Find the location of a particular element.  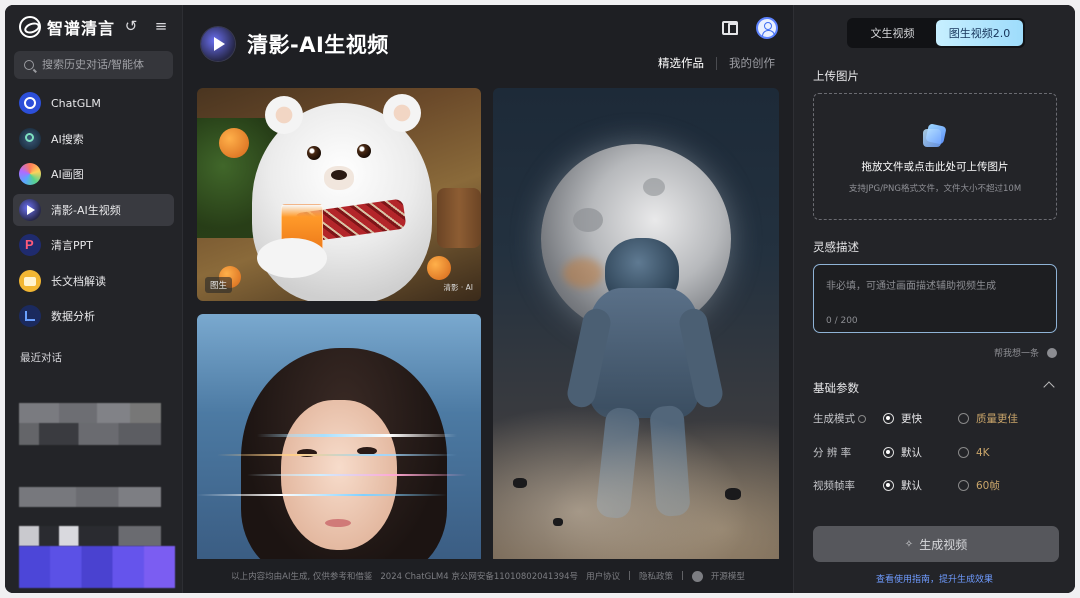

footer-privacy: 隐私政策 is located at coordinates (656, 576).